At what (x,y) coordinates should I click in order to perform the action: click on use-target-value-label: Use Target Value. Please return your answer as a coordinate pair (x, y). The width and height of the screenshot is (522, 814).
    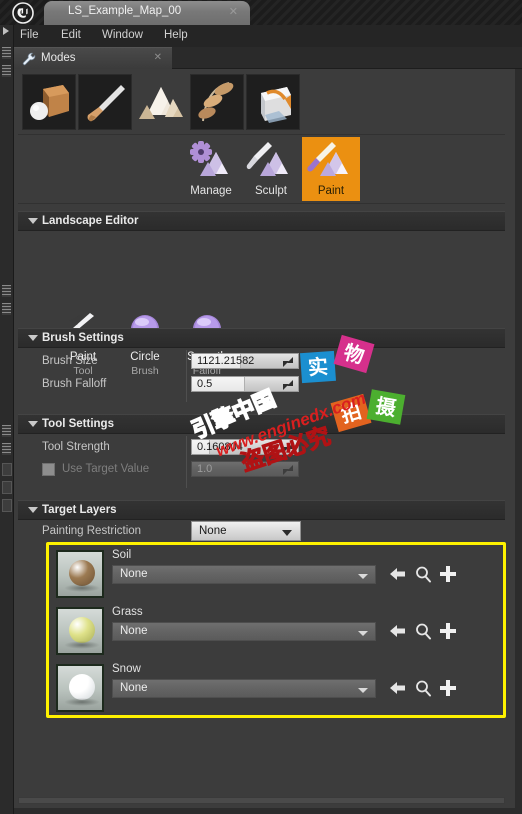
    Looking at the image, I should click on (106, 469).